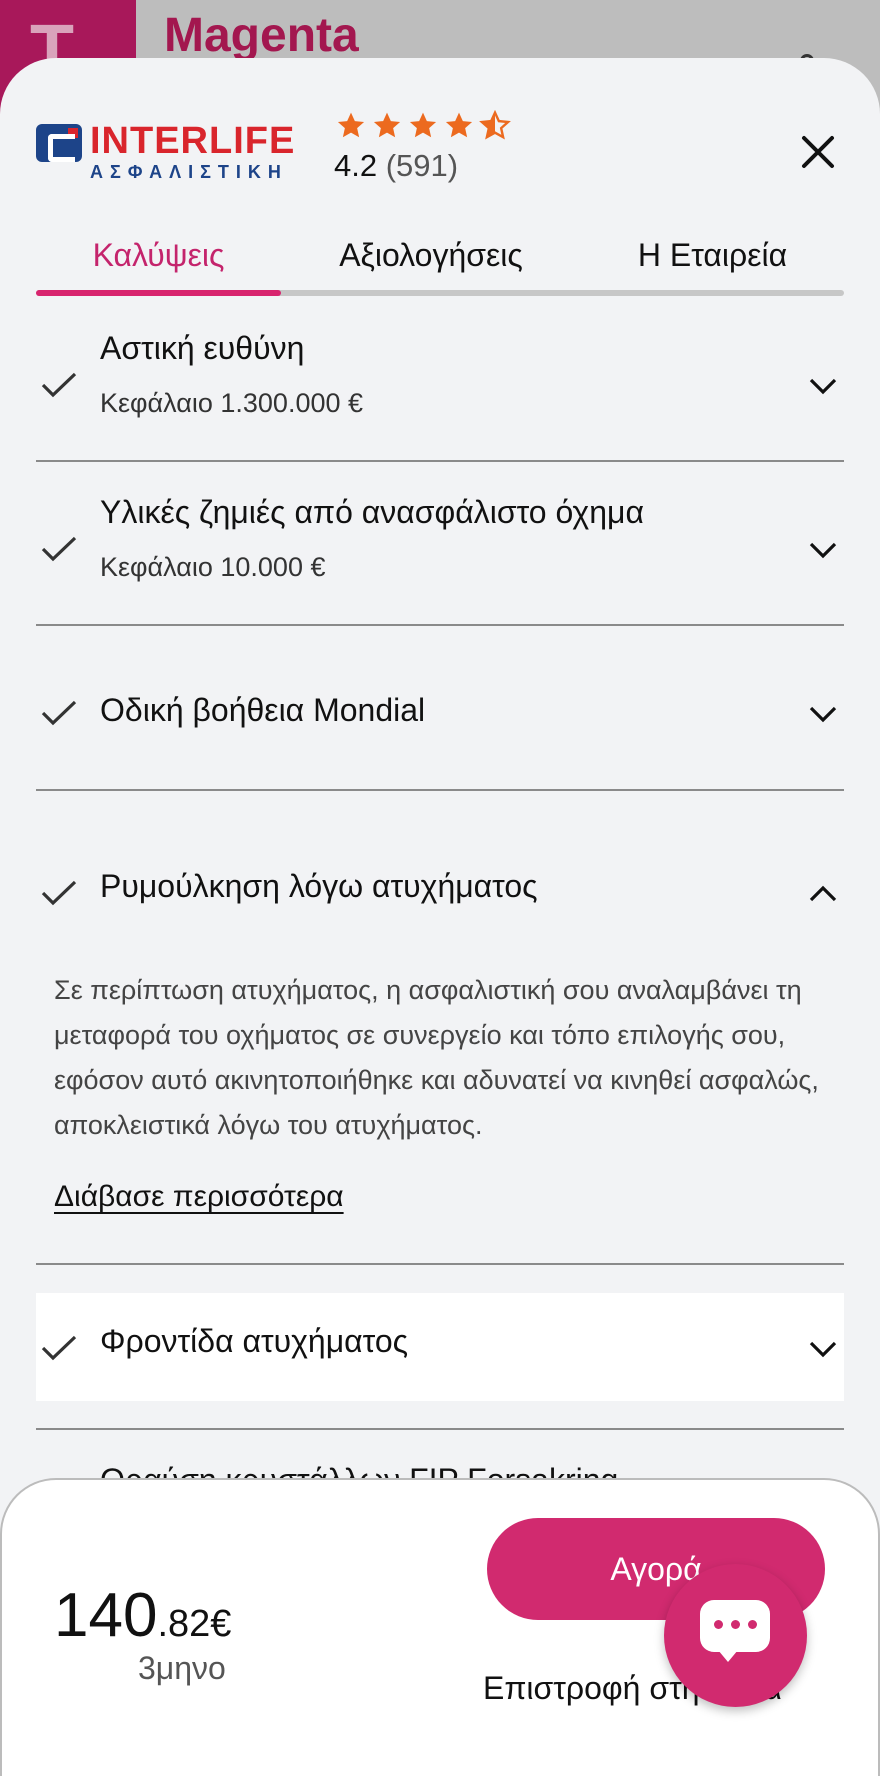 This screenshot has height=1776, width=880. What do you see at coordinates (189, 172) in the screenshot?
I see `insurer-subtitle: ΑΣΦΑΛΙΣΤΙΚΗ` at bounding box center [189, 172].